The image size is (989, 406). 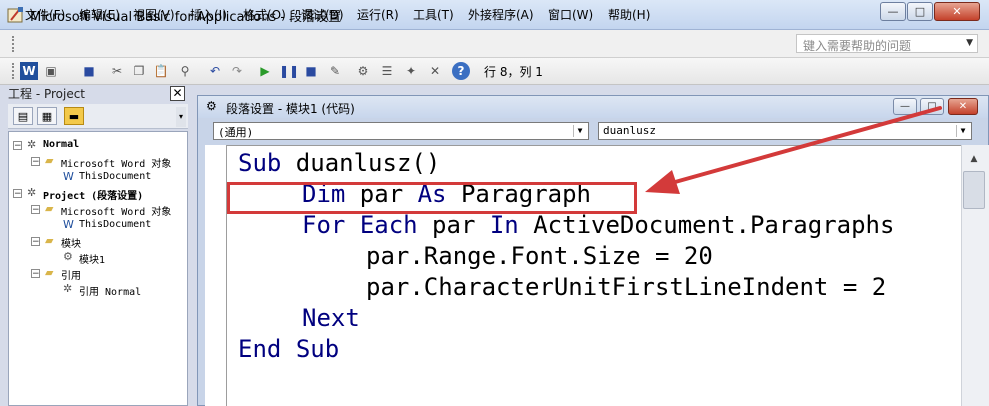 What do you see at coordinates (401, 131) in the screenshot?
I see `object-combo: (通用) ▼` at bounding box center [401, 131].